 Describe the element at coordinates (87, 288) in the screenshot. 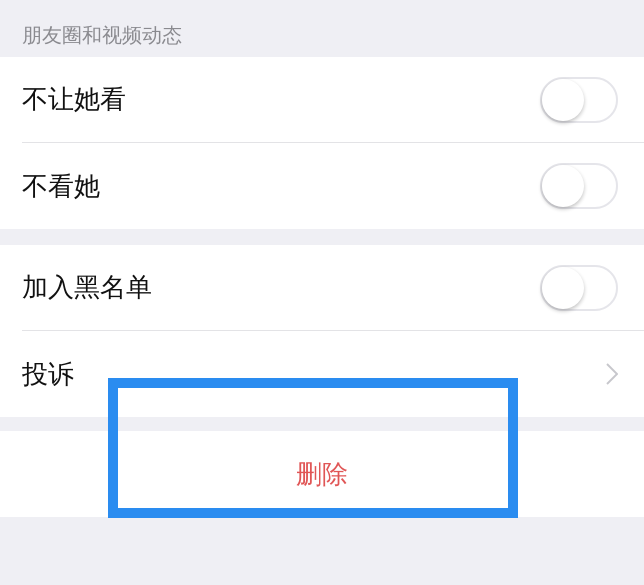

I see `row-label: 加入黑名单` at that location.